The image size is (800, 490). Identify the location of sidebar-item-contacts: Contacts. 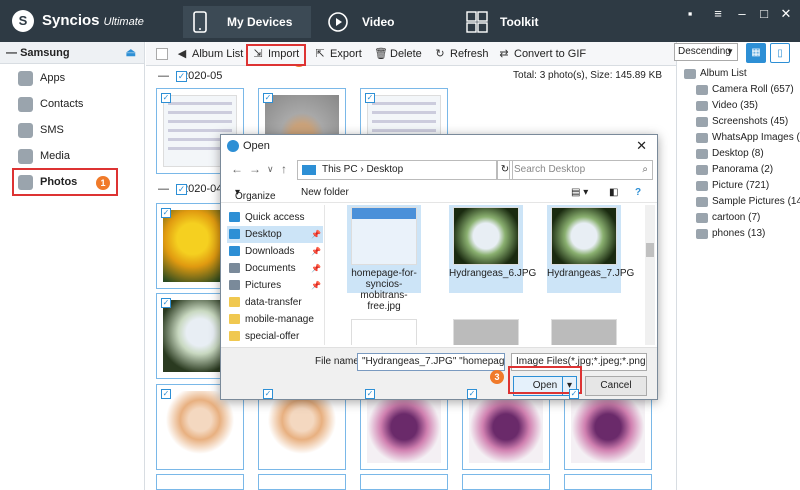
(50, 104).